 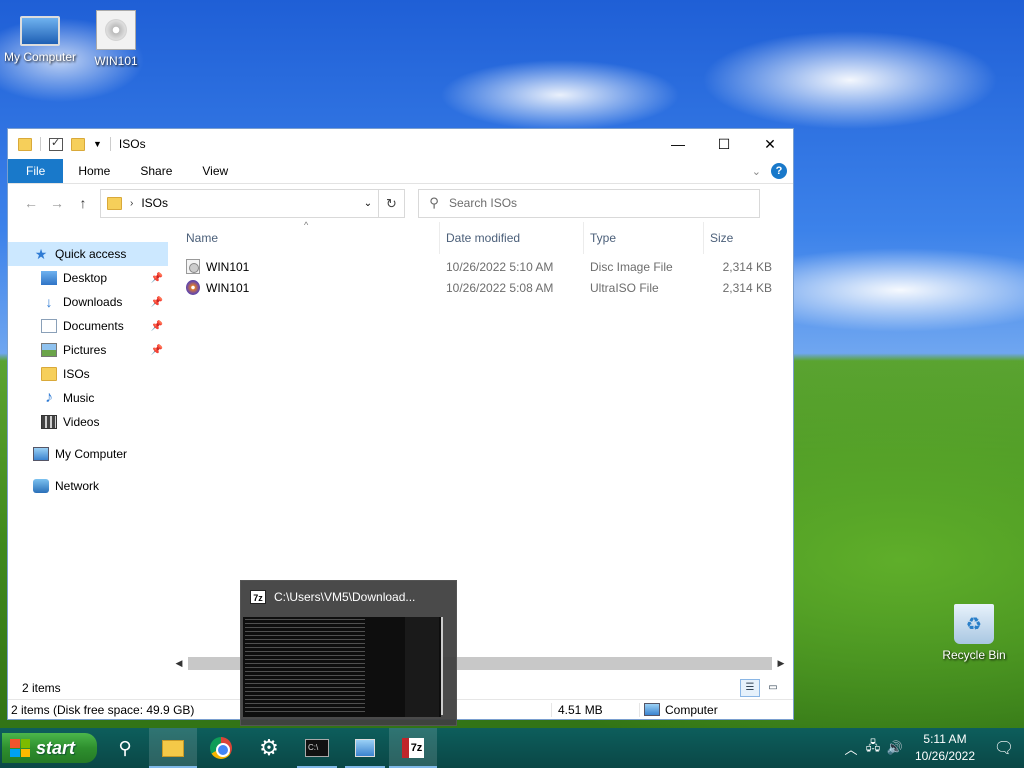 I want to click on address-bar: › ISOs ⌄ ↻, so click(x=252, y=203).